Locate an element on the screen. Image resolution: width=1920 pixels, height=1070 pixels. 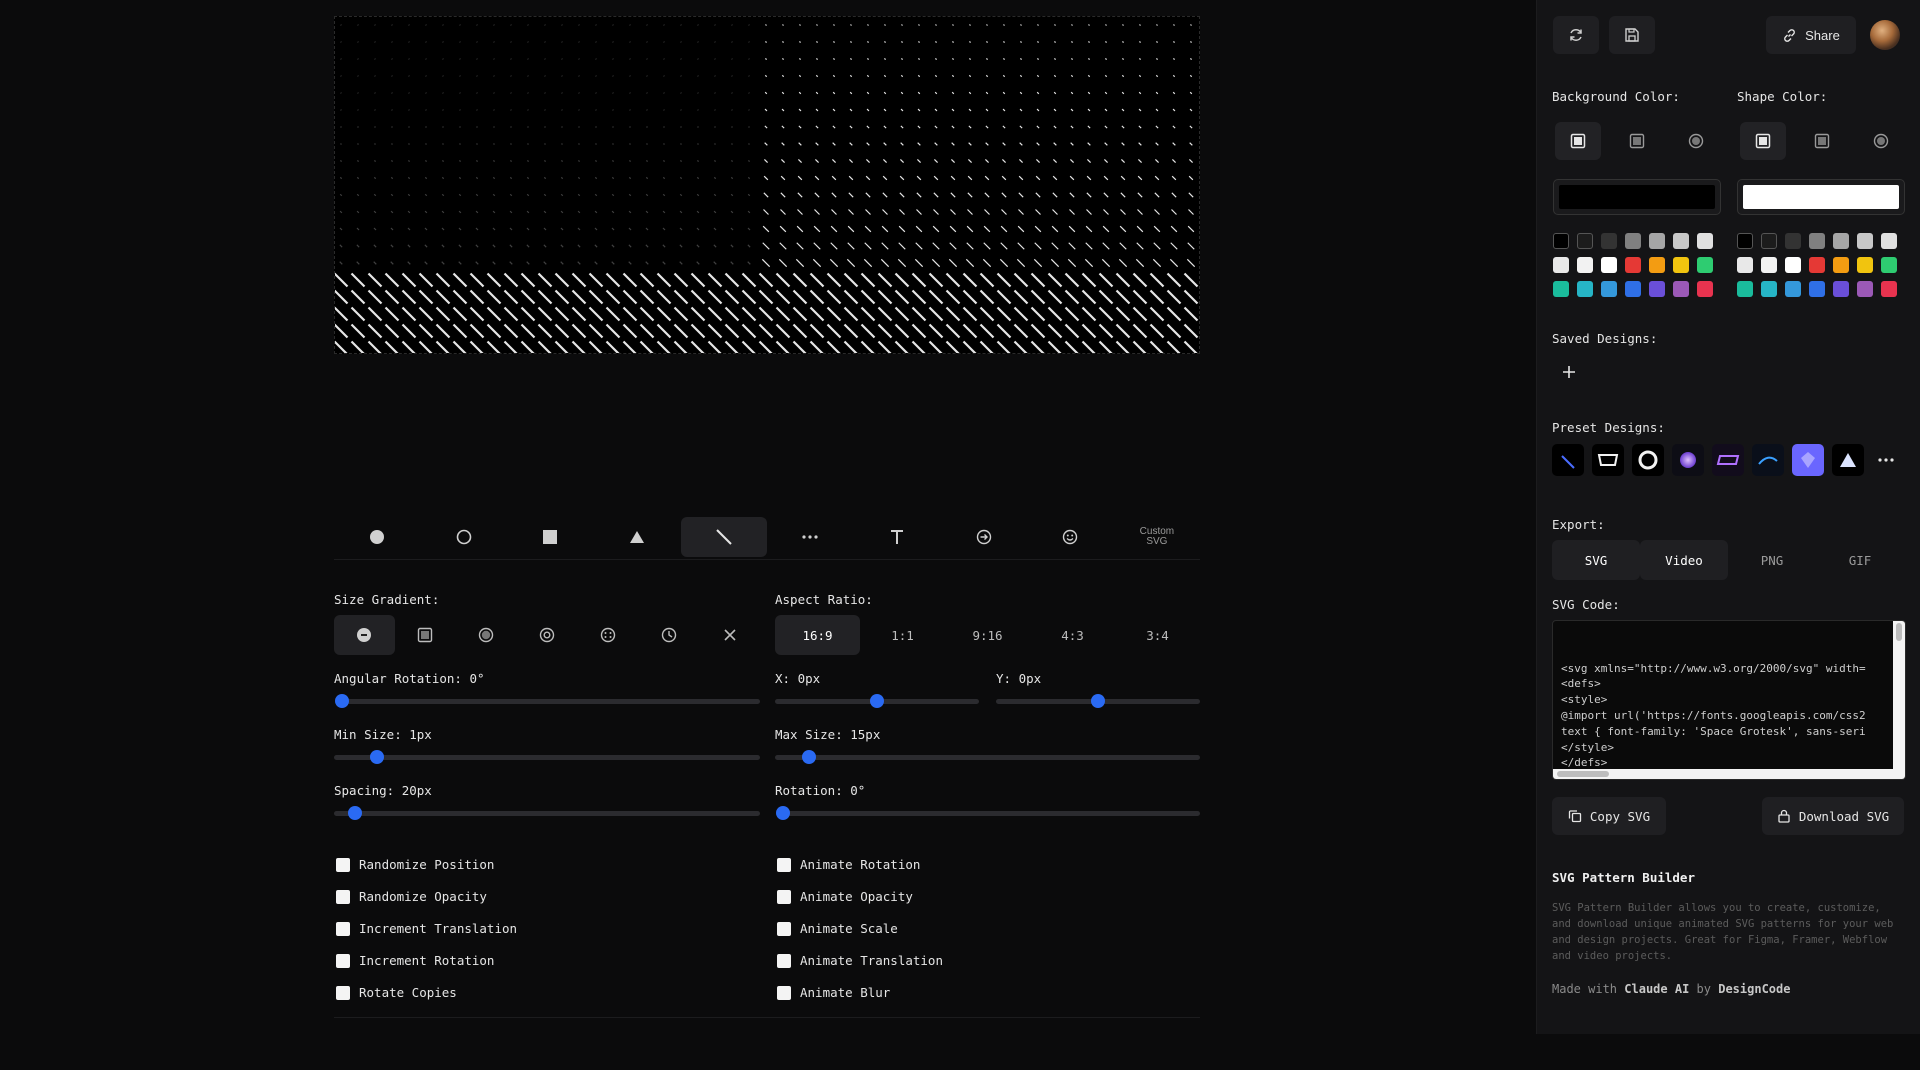
animate-rotation-checkbox: Animate Rotation is located at coordinates (848, 864).